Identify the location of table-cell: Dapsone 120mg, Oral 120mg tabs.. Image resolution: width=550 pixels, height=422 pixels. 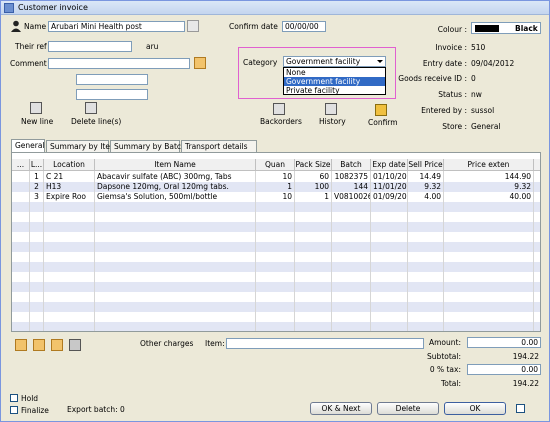
(175, 187).